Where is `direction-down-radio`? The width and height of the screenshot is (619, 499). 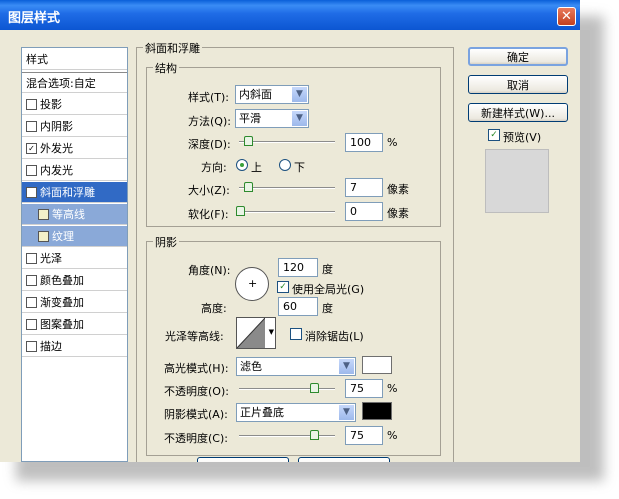
direction-down-radio is located at coordinates (285, 165).